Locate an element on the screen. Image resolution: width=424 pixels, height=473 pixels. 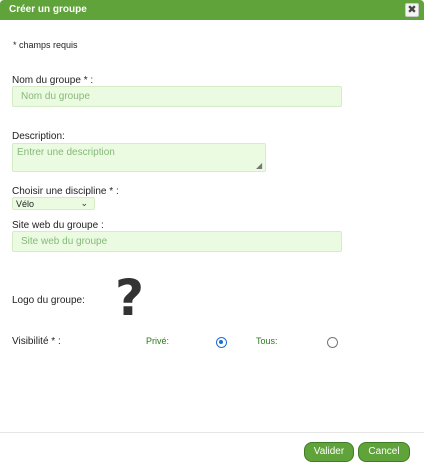
chevron-down-icon: ⌄ is located at coordinates (84, 203).